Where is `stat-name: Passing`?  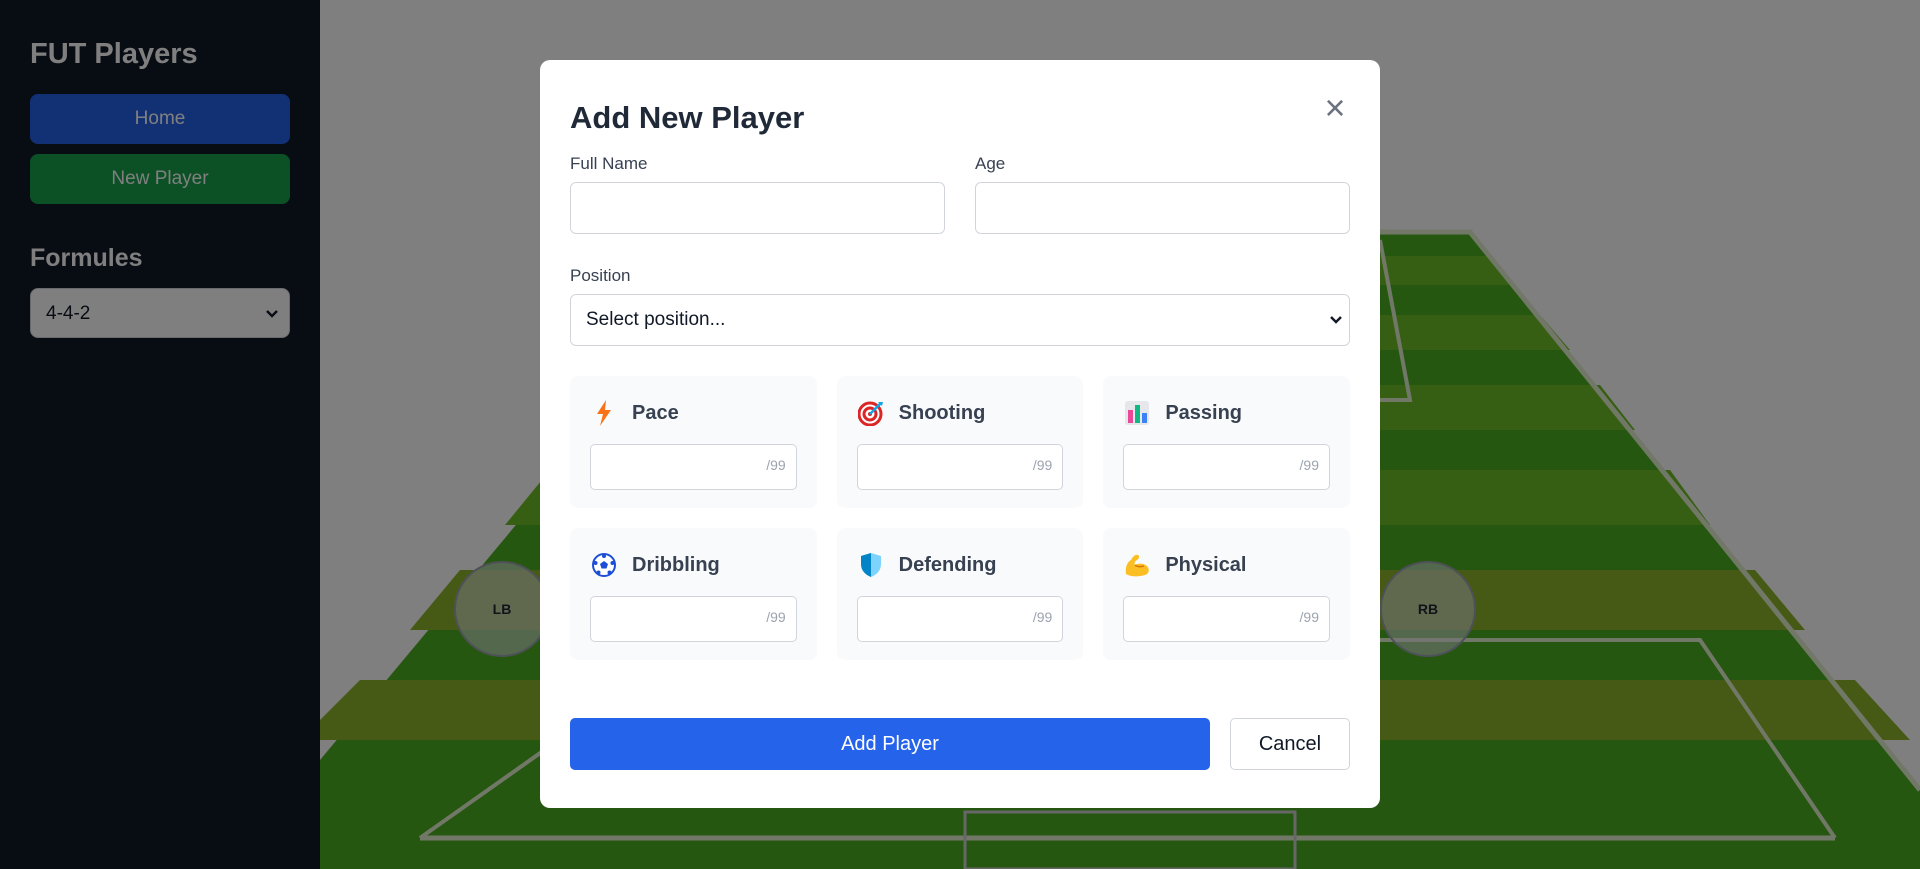
stat-name: Passing is located at coordinates (1204, 412).